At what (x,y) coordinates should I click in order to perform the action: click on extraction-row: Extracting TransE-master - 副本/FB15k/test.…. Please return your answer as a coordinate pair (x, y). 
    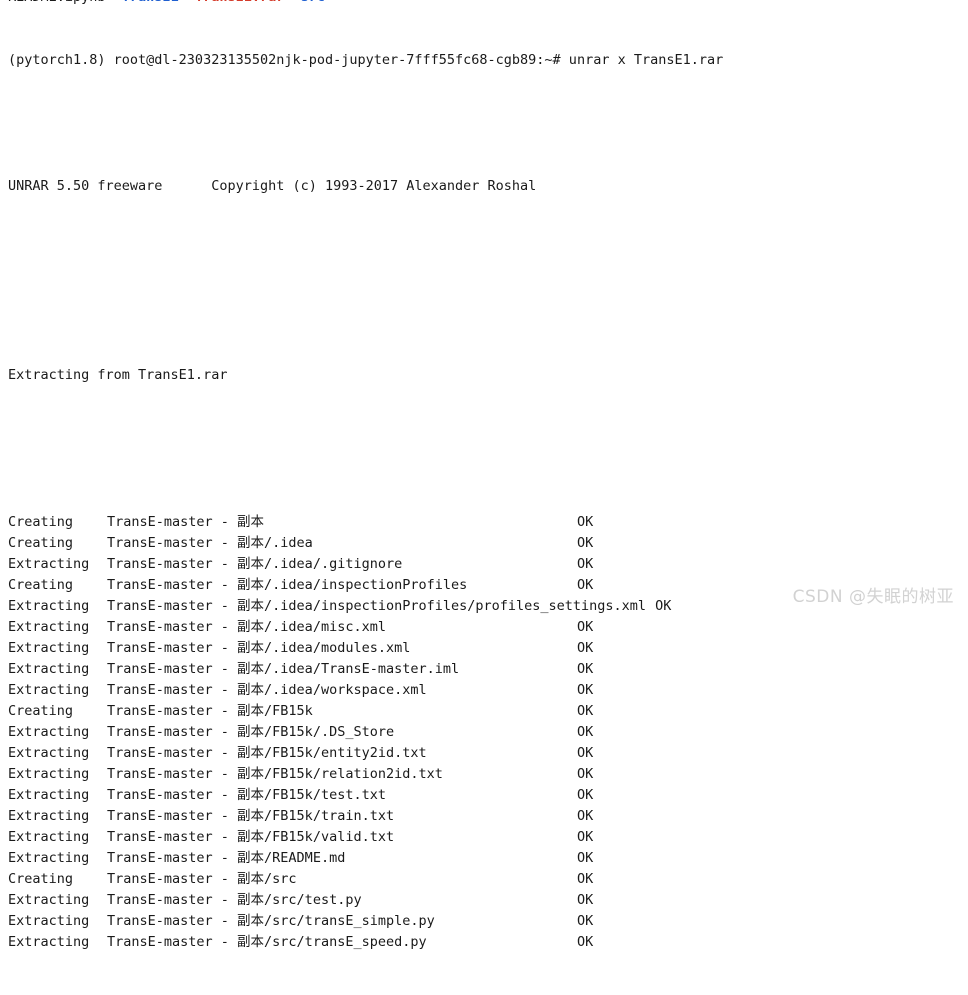
    Looking at the image, I should click on (483, 795).